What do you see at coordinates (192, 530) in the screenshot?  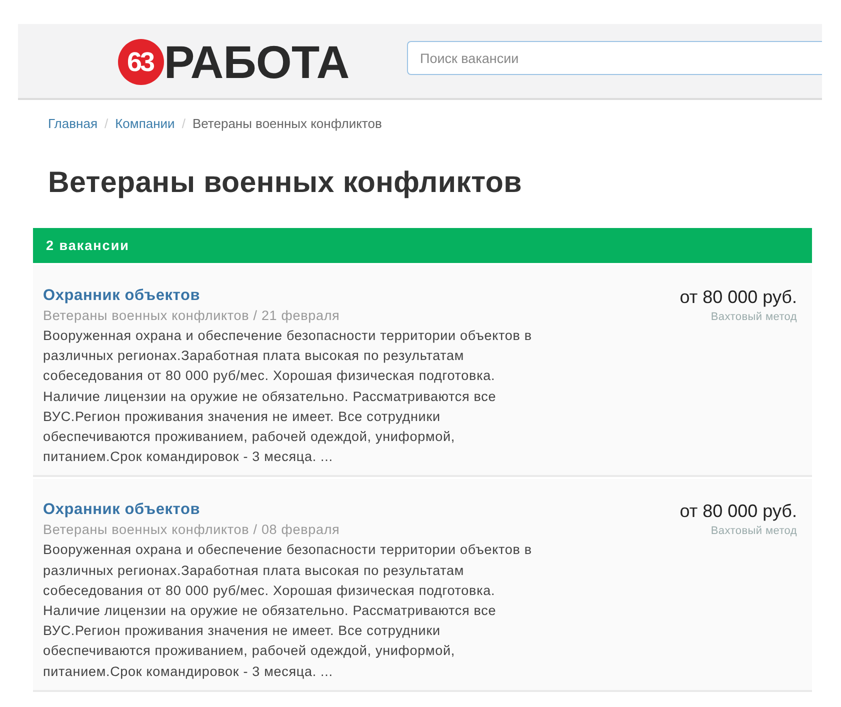 I see `vacancy-meta: Ветераны военных конфликтов / 08 февраля` at bounding box center [192, 530].